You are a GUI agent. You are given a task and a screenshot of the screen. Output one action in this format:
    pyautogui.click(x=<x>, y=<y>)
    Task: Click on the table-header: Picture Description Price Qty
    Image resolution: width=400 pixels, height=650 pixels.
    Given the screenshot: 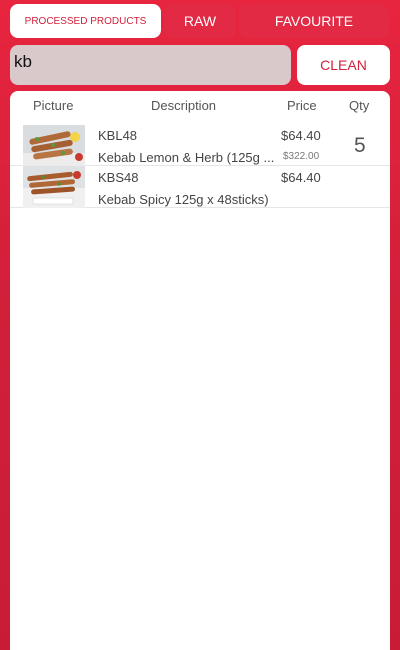 What is the action you would take?
    pyautogui.click(x=200, y=106)
    